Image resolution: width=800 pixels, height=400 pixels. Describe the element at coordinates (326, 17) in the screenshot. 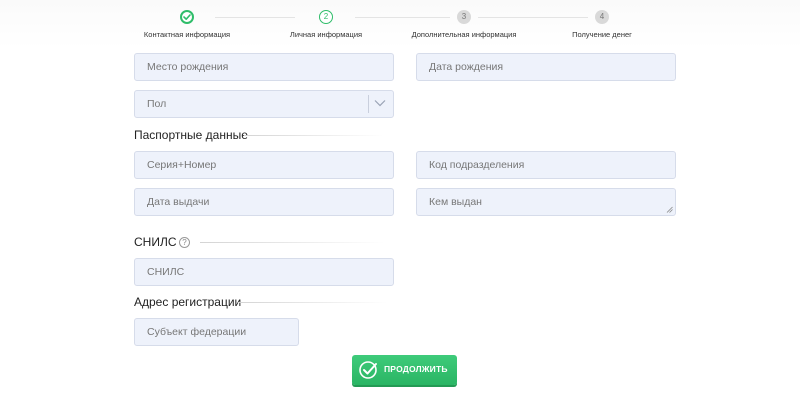

I see `step-2-indicator: 2` at that location.